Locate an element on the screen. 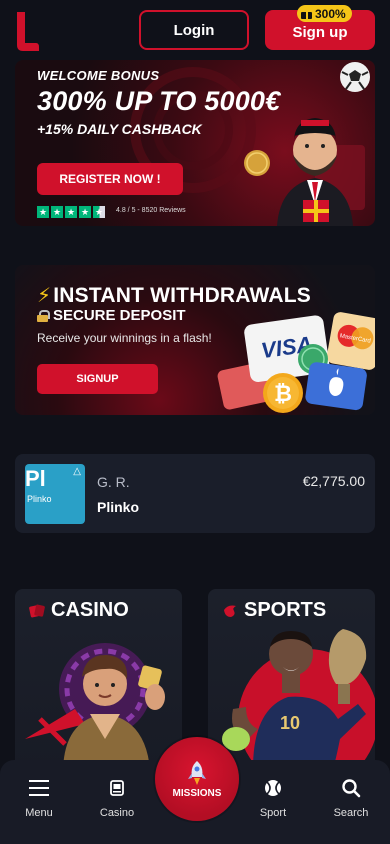  sports-tile-label: SPORTS is located at coordinates (285, 610).